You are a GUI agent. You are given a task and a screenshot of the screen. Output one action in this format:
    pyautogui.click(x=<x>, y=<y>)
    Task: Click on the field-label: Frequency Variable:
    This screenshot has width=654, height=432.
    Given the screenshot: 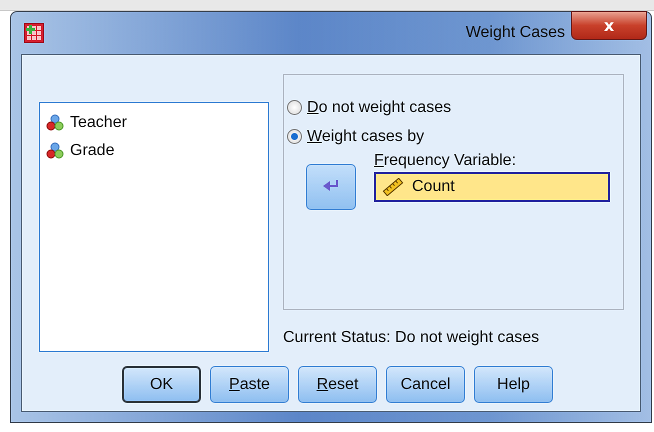 What is the action you would take?
    pyautogui.click(x=446, y=161)
    